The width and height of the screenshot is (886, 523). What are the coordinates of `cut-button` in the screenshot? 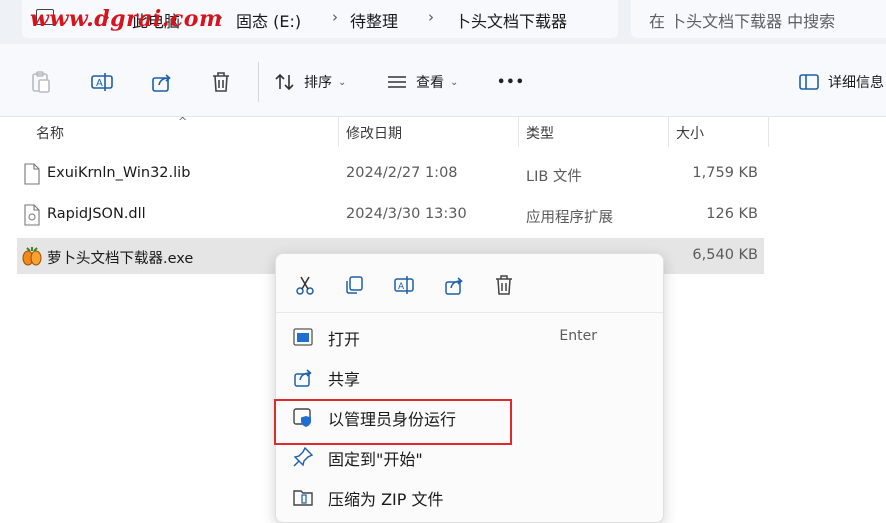 It's located at (305, 285).